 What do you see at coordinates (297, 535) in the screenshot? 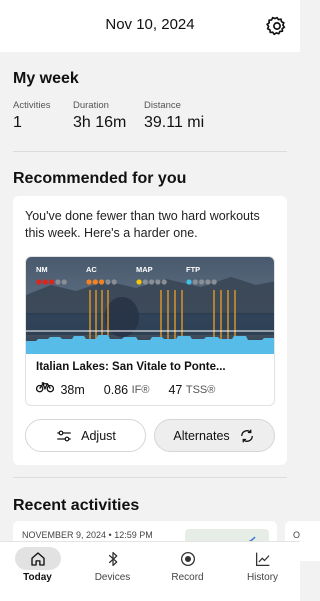
I see `activity-date: O` at bounding box center [297, 535].